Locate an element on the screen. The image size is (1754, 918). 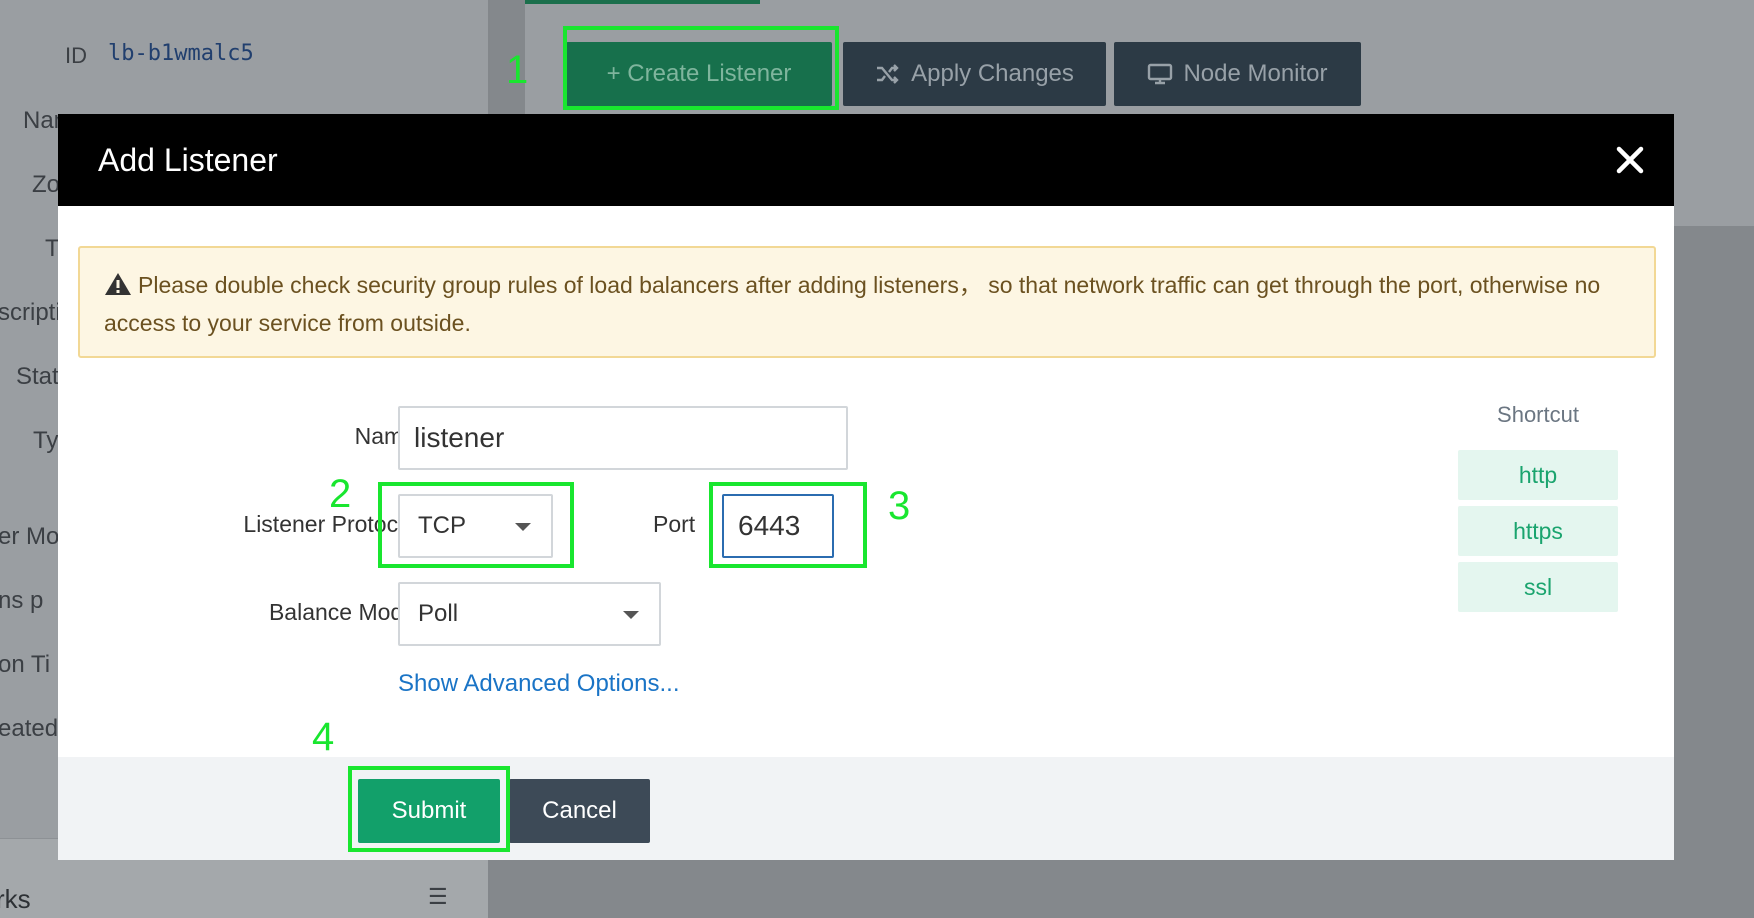
detail-label-status: Stat is located at coordinates (37, 376).